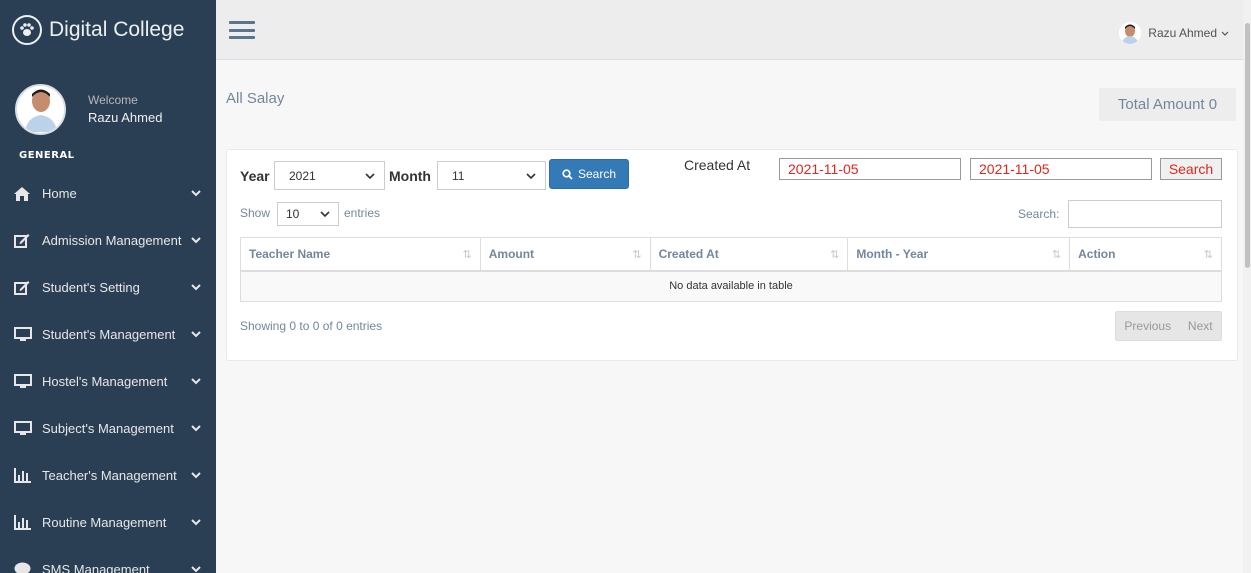  What do you see at coordinates (749, 254) in the screenshot?
I see `column-header-created-at: Created At ⇅` at bounding box center [749, 254].